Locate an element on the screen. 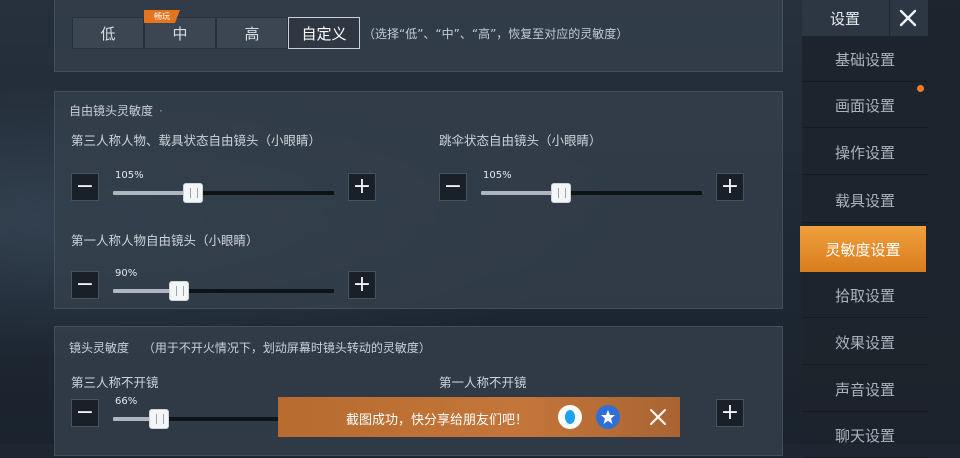 Image resolution: width=960 pixels, height=458 pixels. preset-high-button: 高 is located at coordinates (252, 33).